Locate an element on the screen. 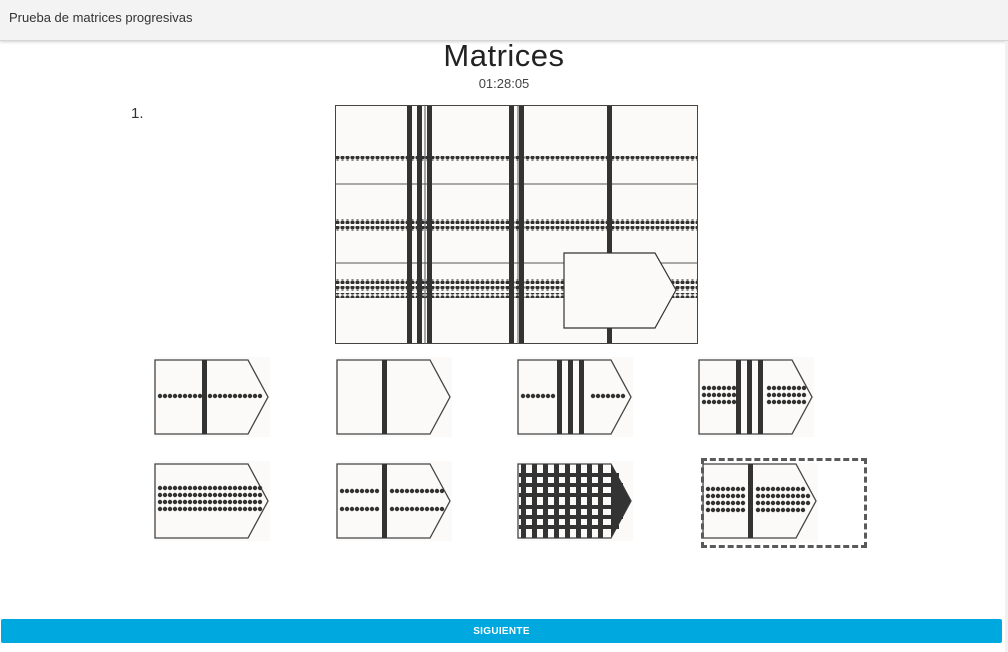  page-title: Matrices is located at coordinates (504, 55).